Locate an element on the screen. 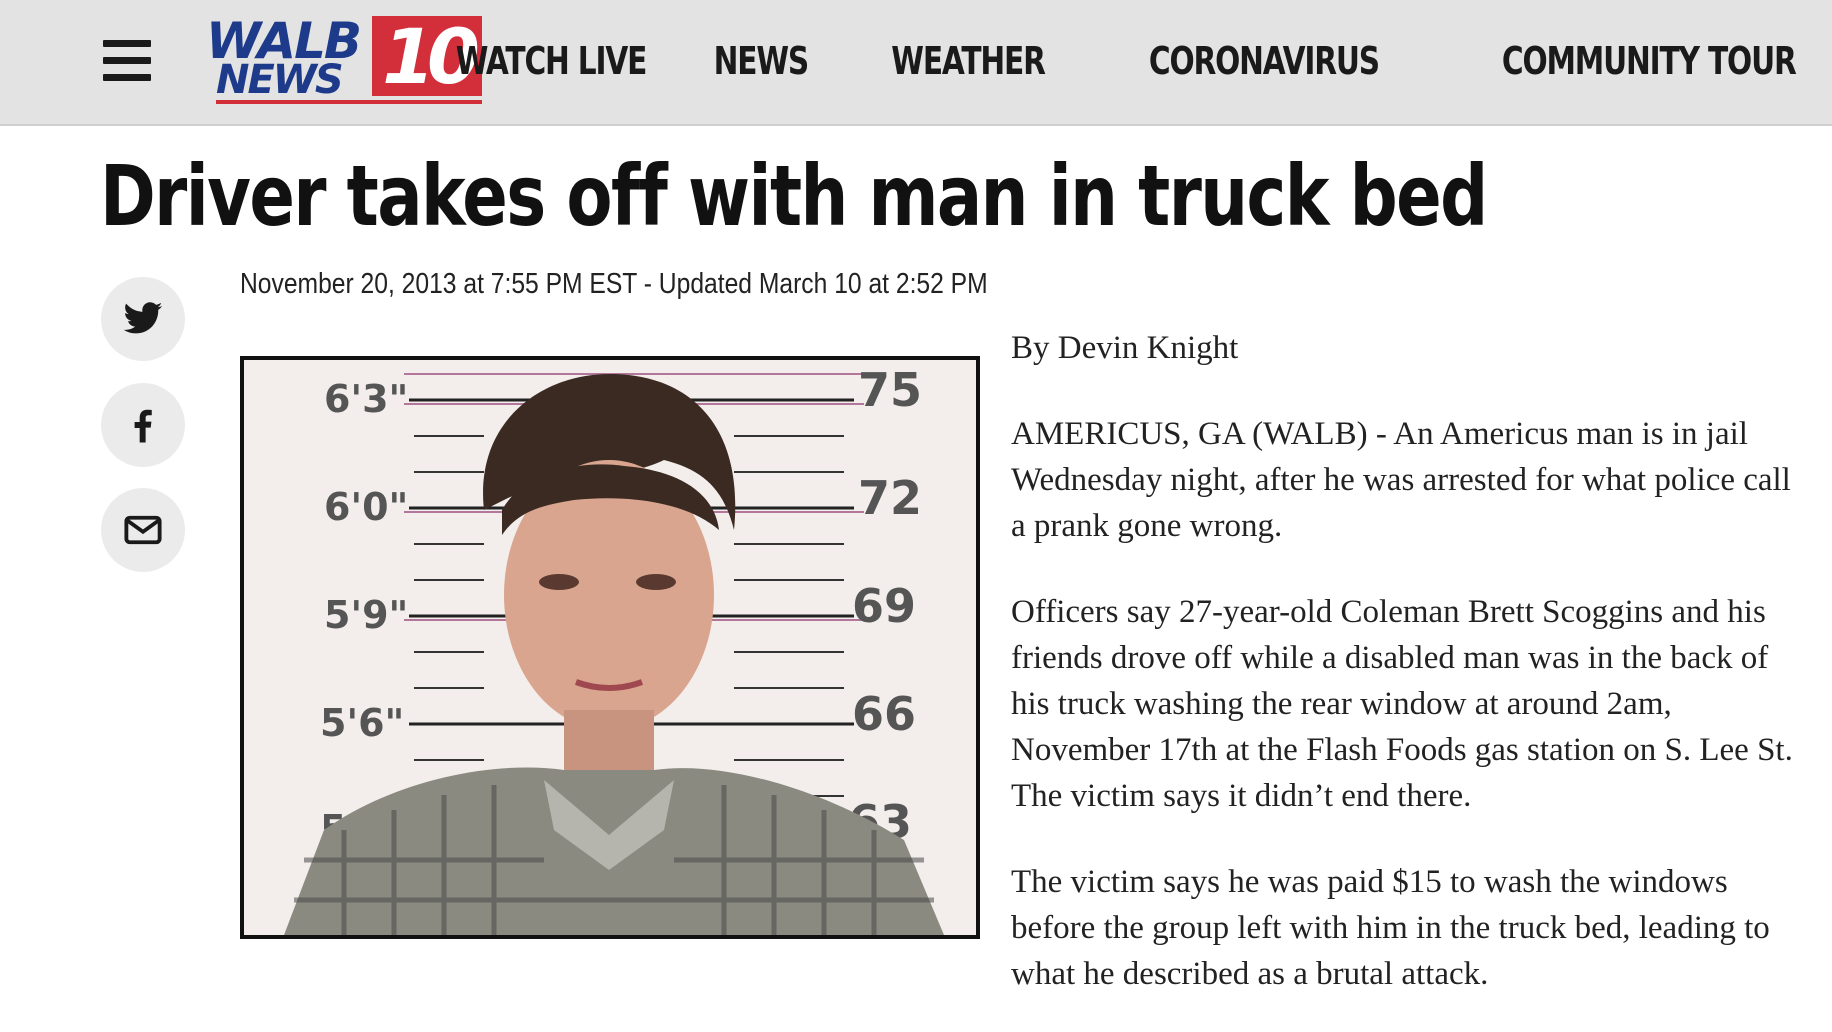  email-icon is located at coordinates (143, 530).